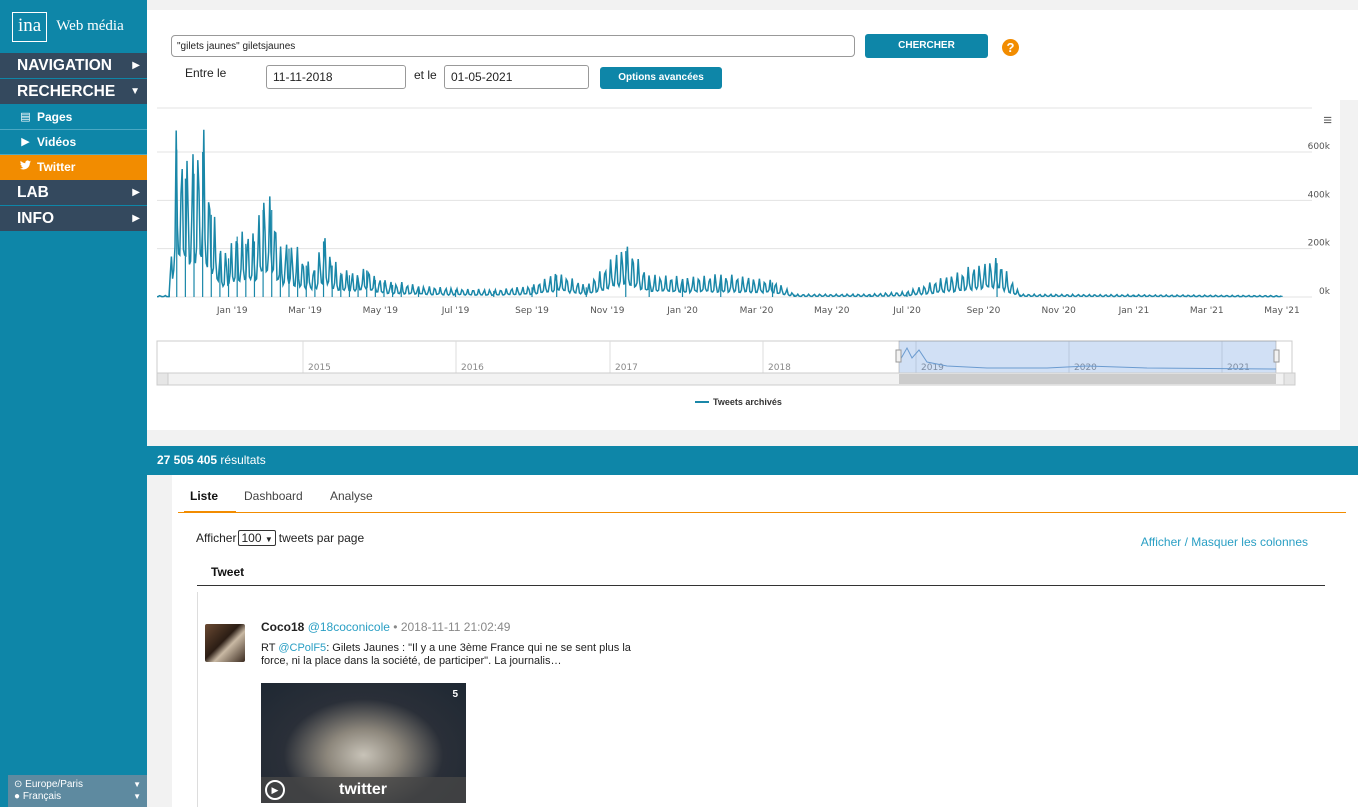  What do you see at coordinates (204, 496) in the screenshot?
I see `tab-liste: Liste` at bounding box center [204, 496].